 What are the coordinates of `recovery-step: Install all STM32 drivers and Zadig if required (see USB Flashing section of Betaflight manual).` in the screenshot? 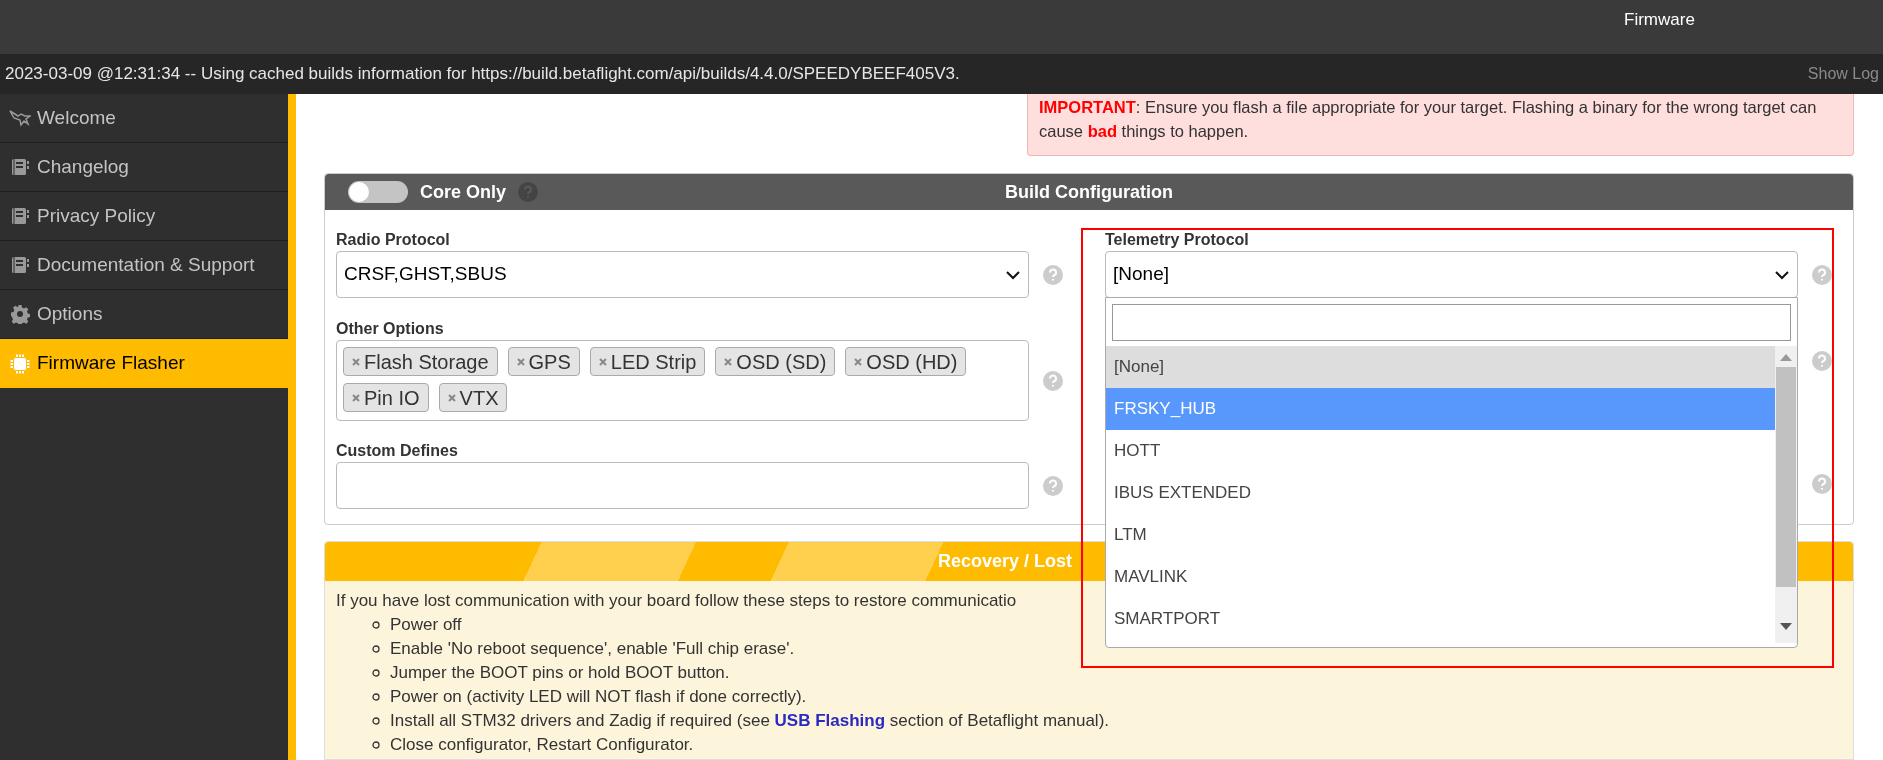 It's located at (750, 721).